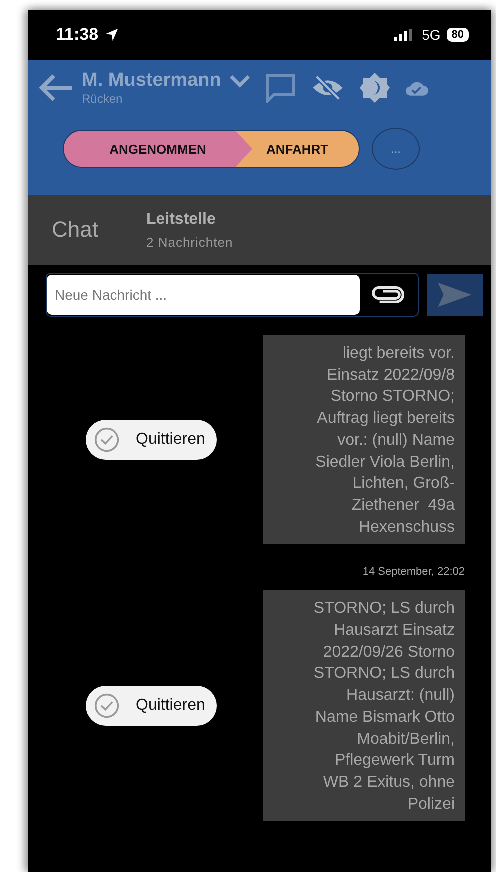 The width and height of the screenshot is (496, 872). I want to click on back-arrow-icon, so click(56, 88).